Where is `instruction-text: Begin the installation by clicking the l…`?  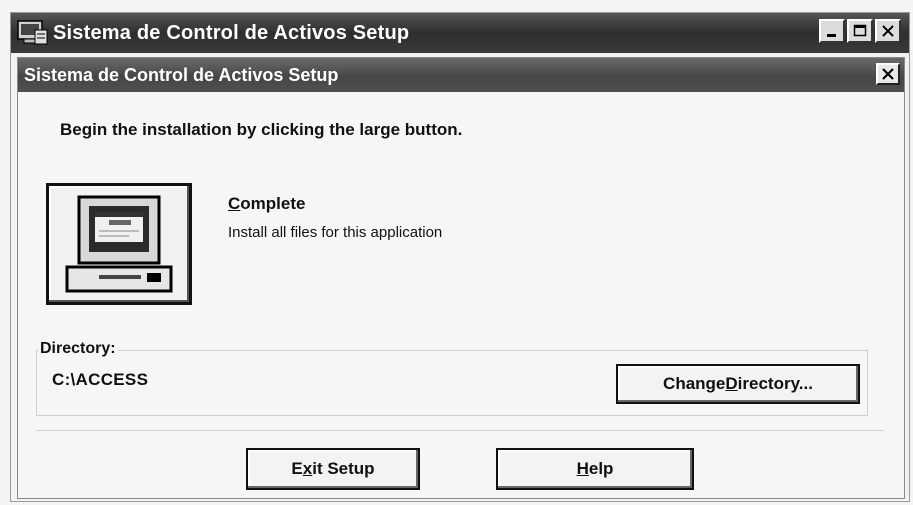
instruction-text: Begin the installation by clicking the l… is located at coordinates (261, 129).